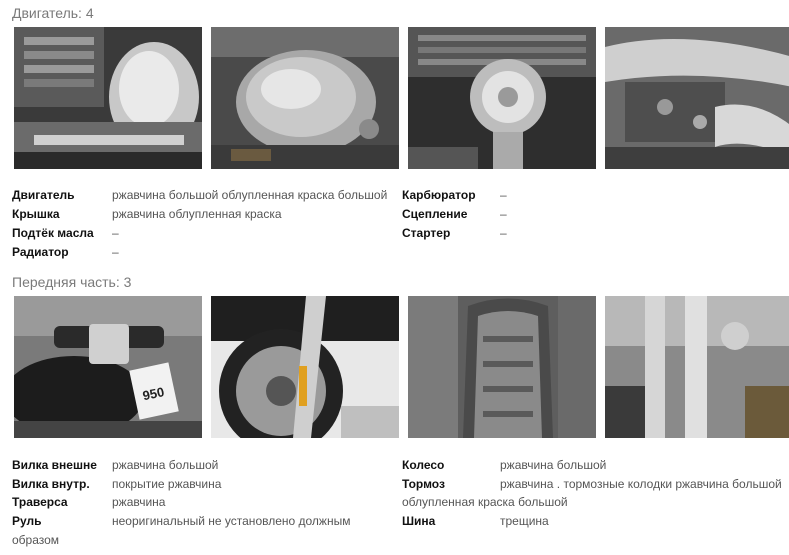  Describe the element at coordinates (72, 282) in the screenshot. I see `front-section-title: Передняя часть: 3` at that location.